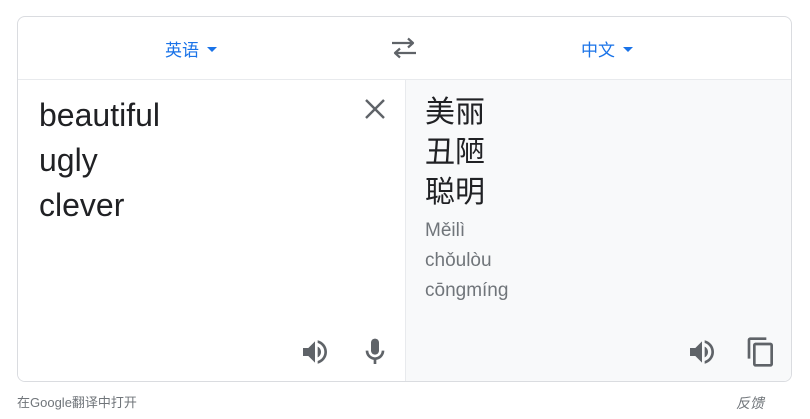 This screenshot has height=419, width=810. I want to click on swap-languages-icon, so click(404, 48).